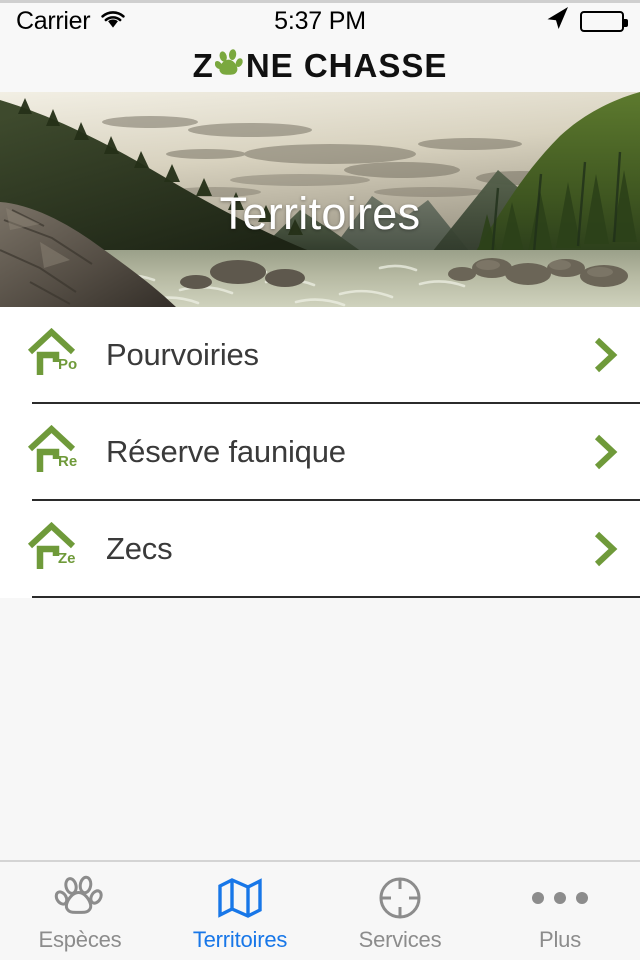 The width and height of the screenshot is (640, 960). I want to click on carrier-label: Carrier, so click(53, 21).